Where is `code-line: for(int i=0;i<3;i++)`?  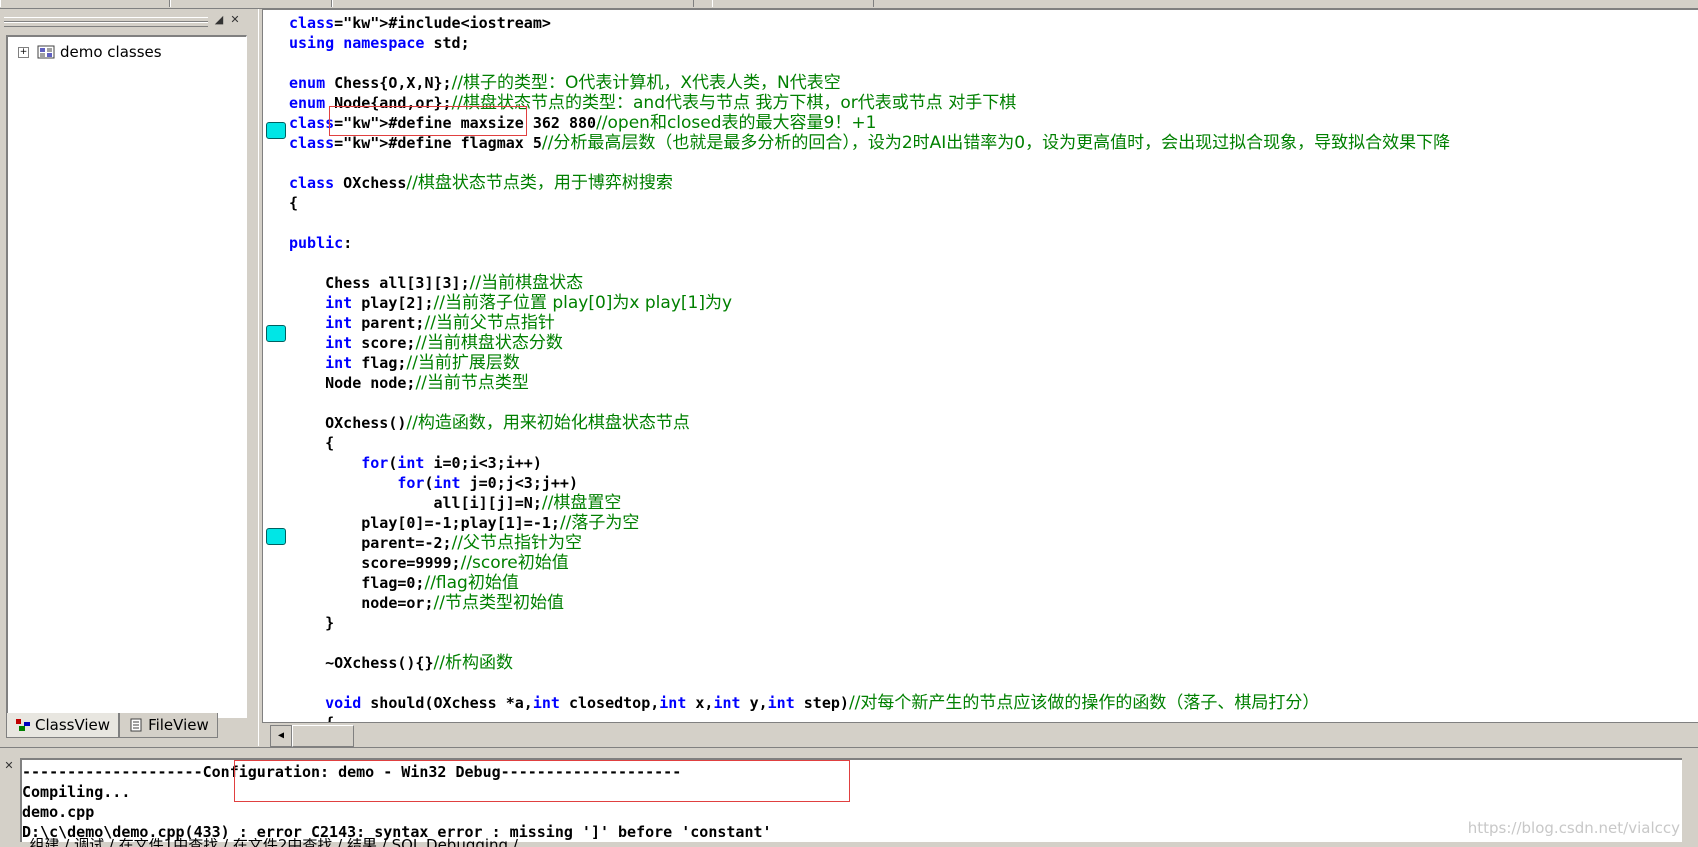 code-line: for(int i=0;i<3;i++) is located at coordinates (415, 463).